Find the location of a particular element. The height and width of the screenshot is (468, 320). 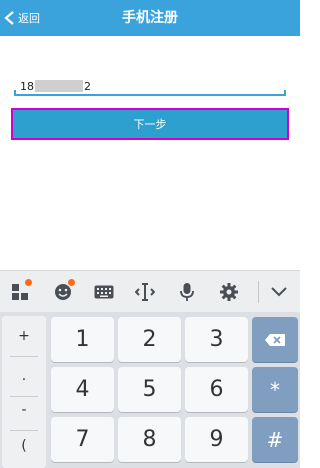

title-bar: 返回 手机注册 is located at coordinates (150, 18).